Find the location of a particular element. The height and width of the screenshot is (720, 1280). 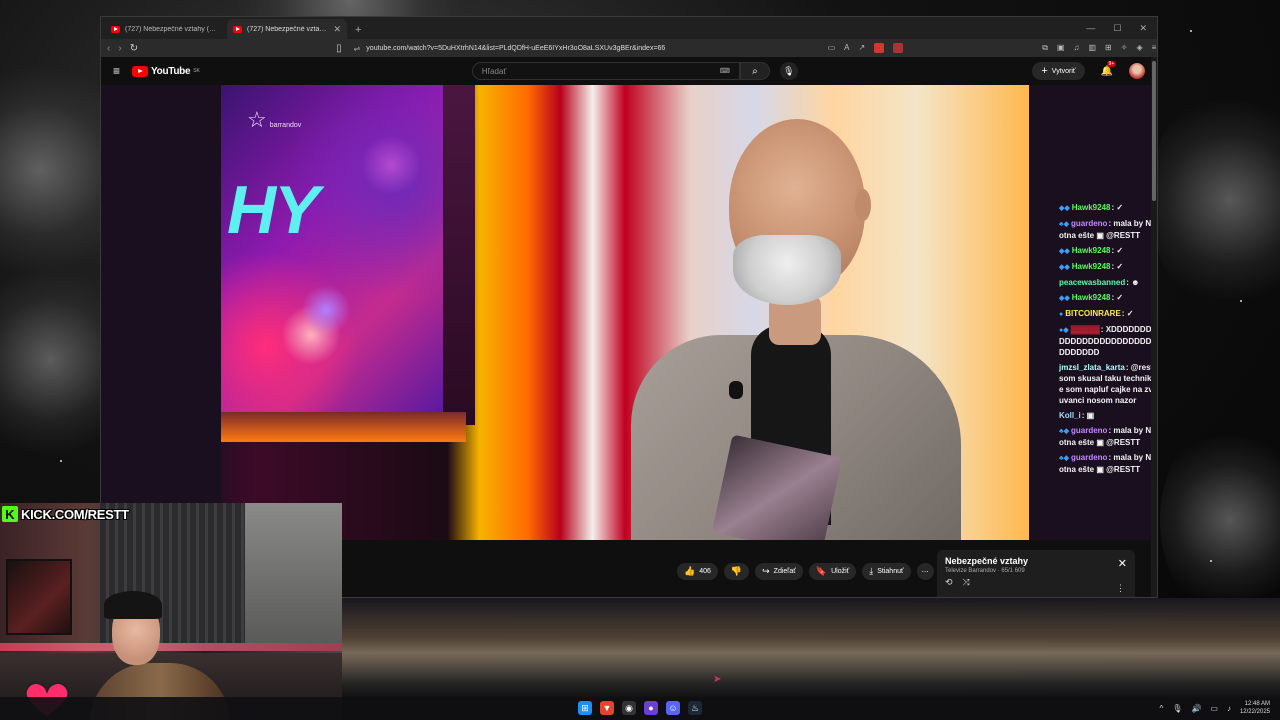

youtube-favicon-icon is located at coordinates (115, 29).